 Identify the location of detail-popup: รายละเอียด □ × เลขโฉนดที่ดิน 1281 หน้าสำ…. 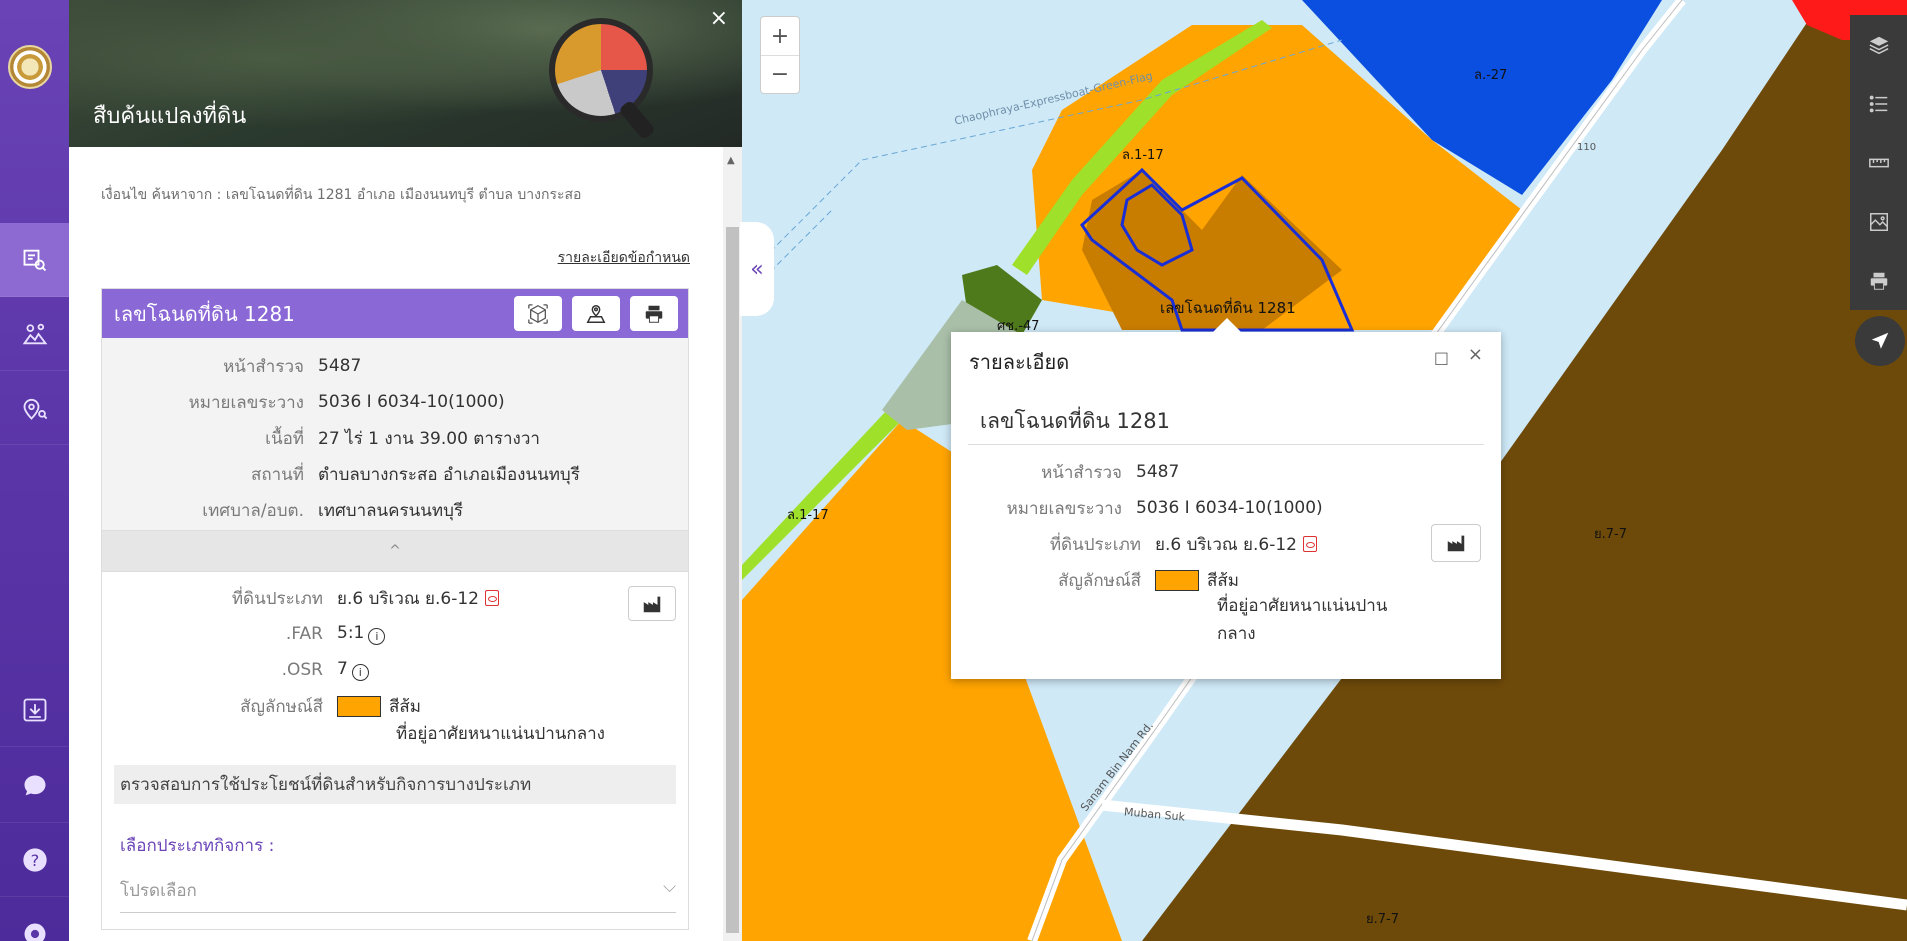
(1226, 498).